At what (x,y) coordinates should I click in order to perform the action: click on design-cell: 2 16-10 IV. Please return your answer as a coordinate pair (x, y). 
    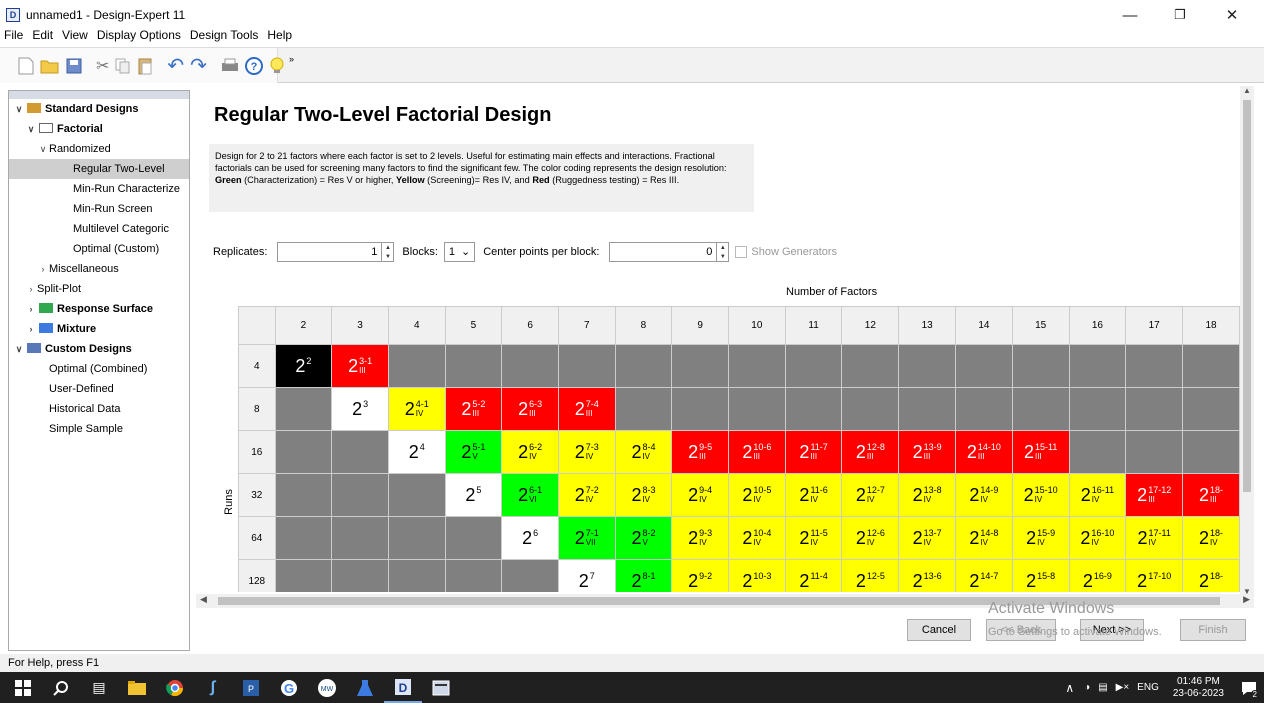
    Looking at the image, I should click on (1097, 538).